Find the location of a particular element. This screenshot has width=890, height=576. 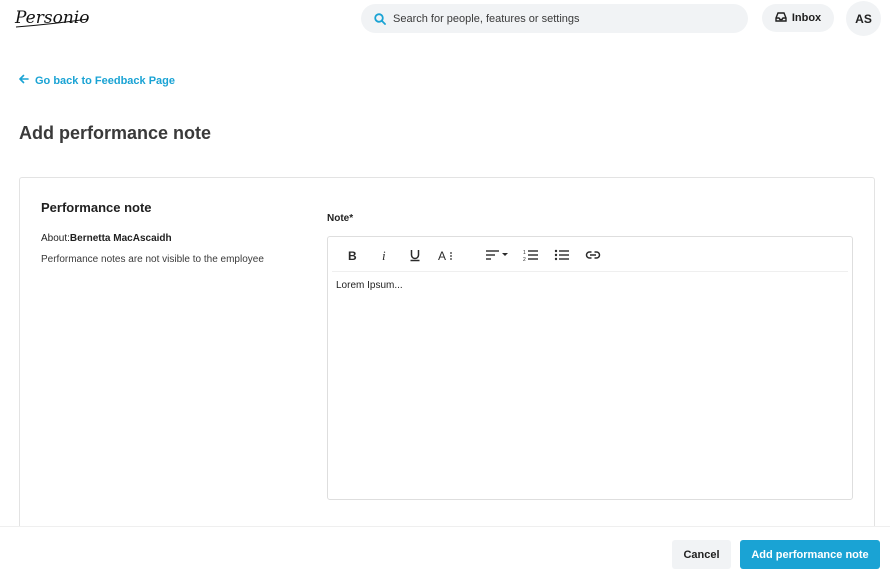

italic-icon: i is located at coordinates (384, 255).